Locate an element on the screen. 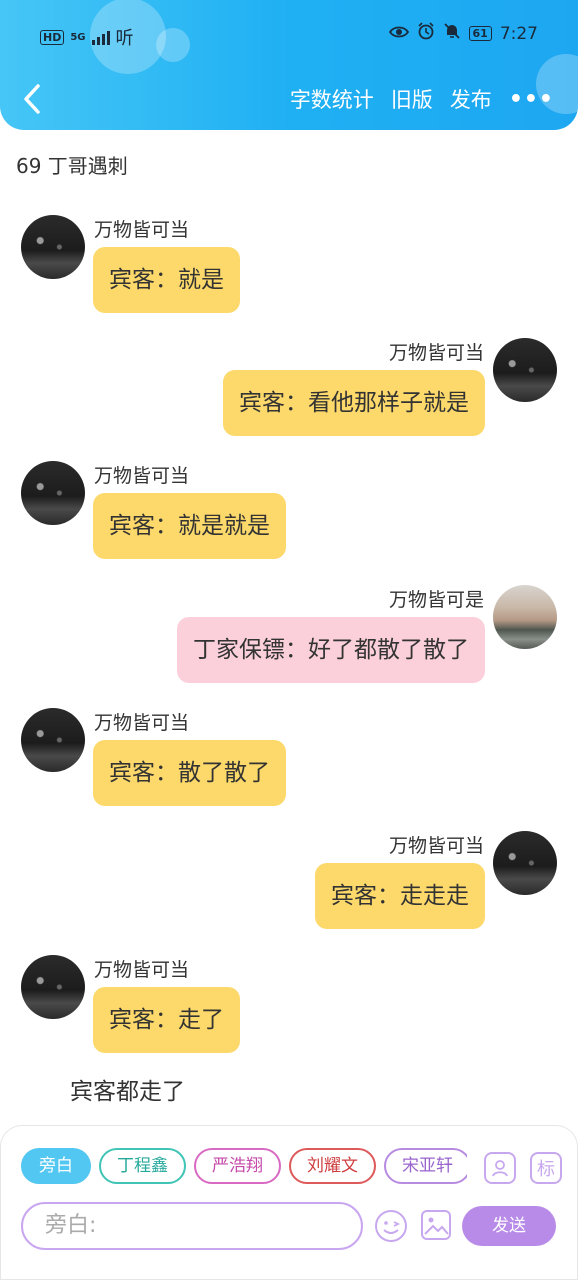 The width and height of the screenshot is (578, 1280). message-bubble: 丁家保镖：好了都散了散了 is located at coordinates (331, 650).